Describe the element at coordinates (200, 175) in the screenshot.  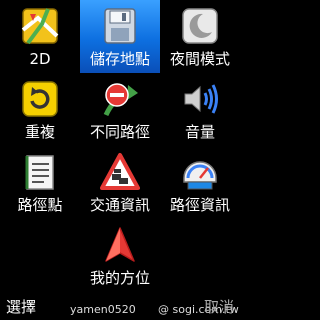
I see `speedometer-icon` at that location.